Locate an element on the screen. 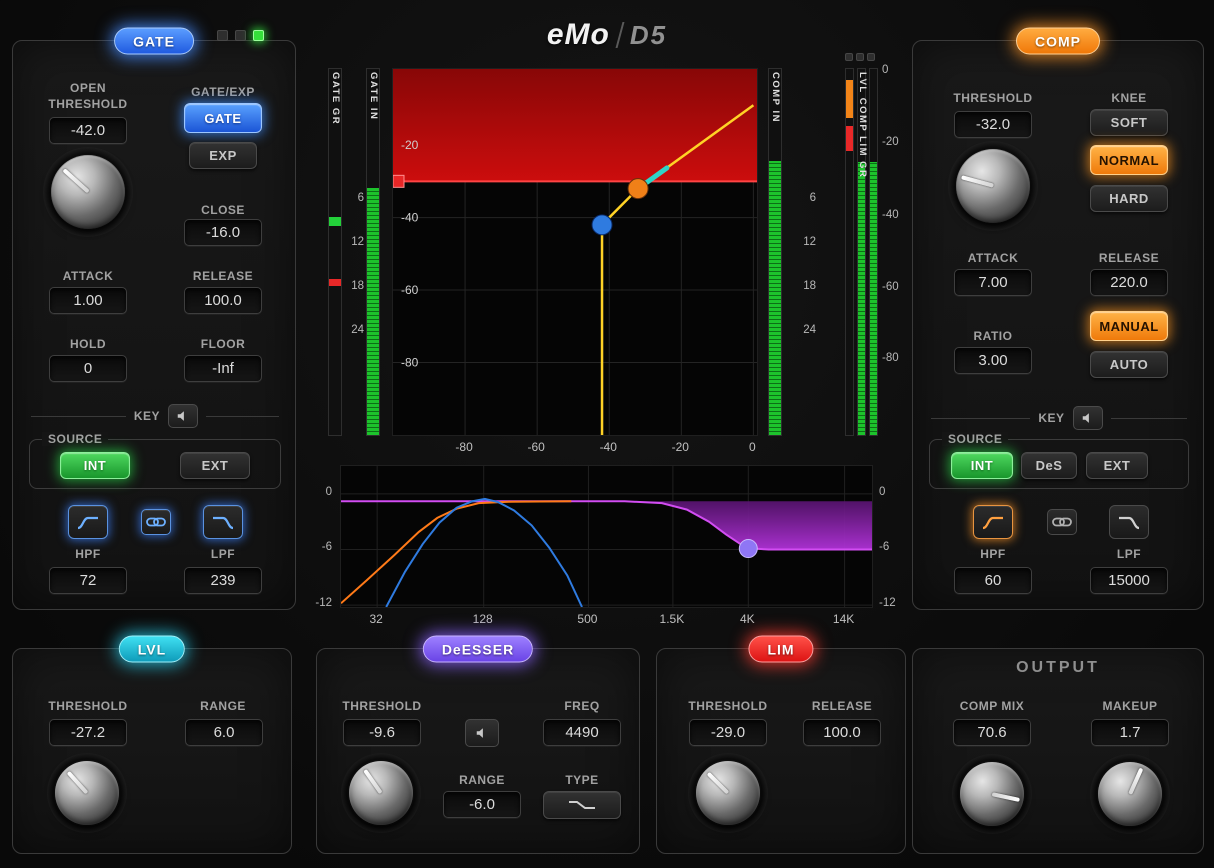 The width and height of the screenshot is (1214, 868). deesser-range-value: -6.0 is located at coordinates (482, 804).